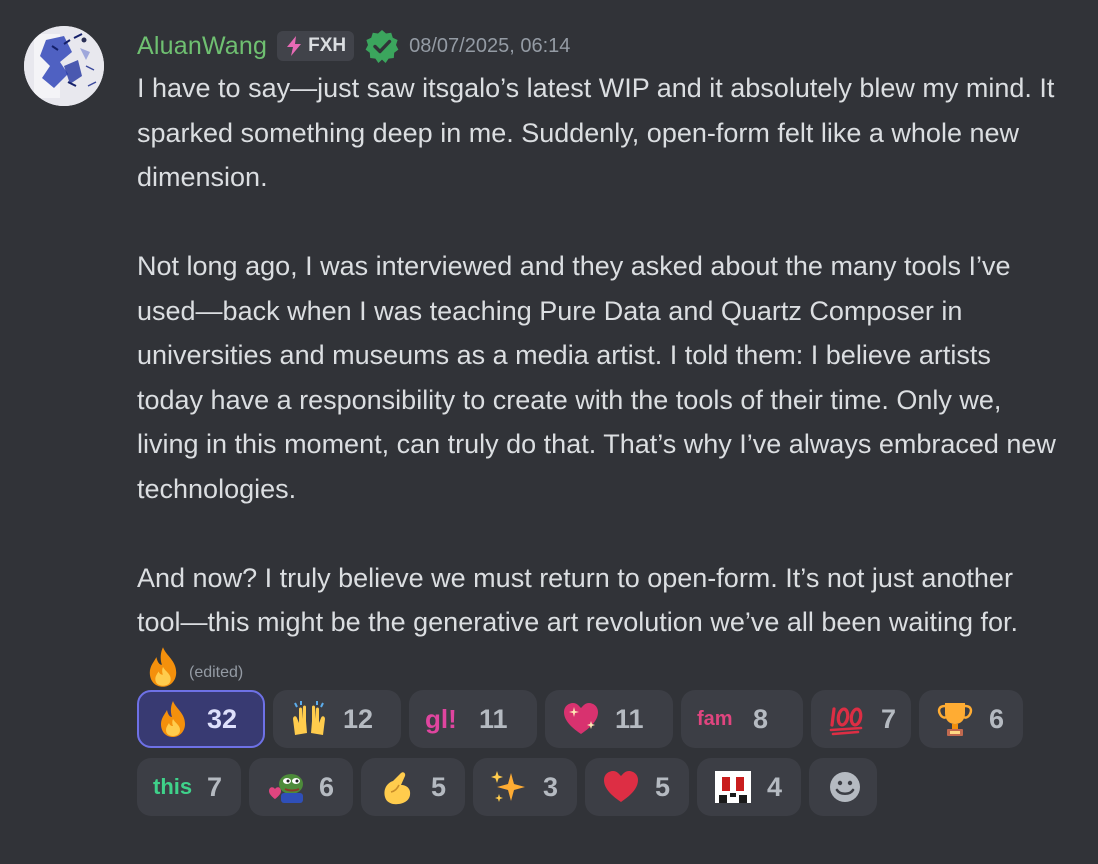 This screenshot has width=1098, height=864. I want to click on verified-badge-icon, so click(382, 46).